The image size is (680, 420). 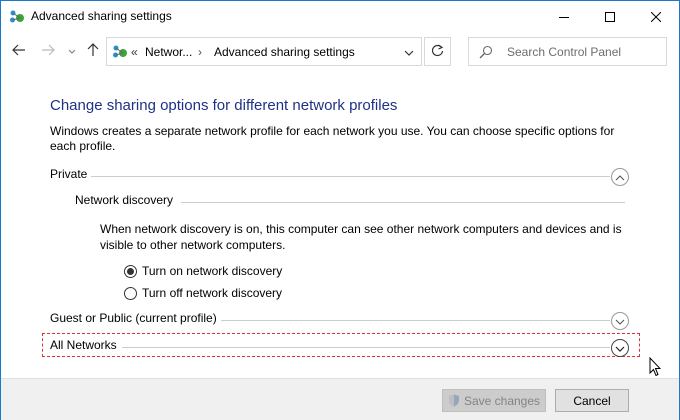 What do you see at coordinates (120, 52) in the screenshot?
I see `network-location-icon` at bounding box center [120, 52].